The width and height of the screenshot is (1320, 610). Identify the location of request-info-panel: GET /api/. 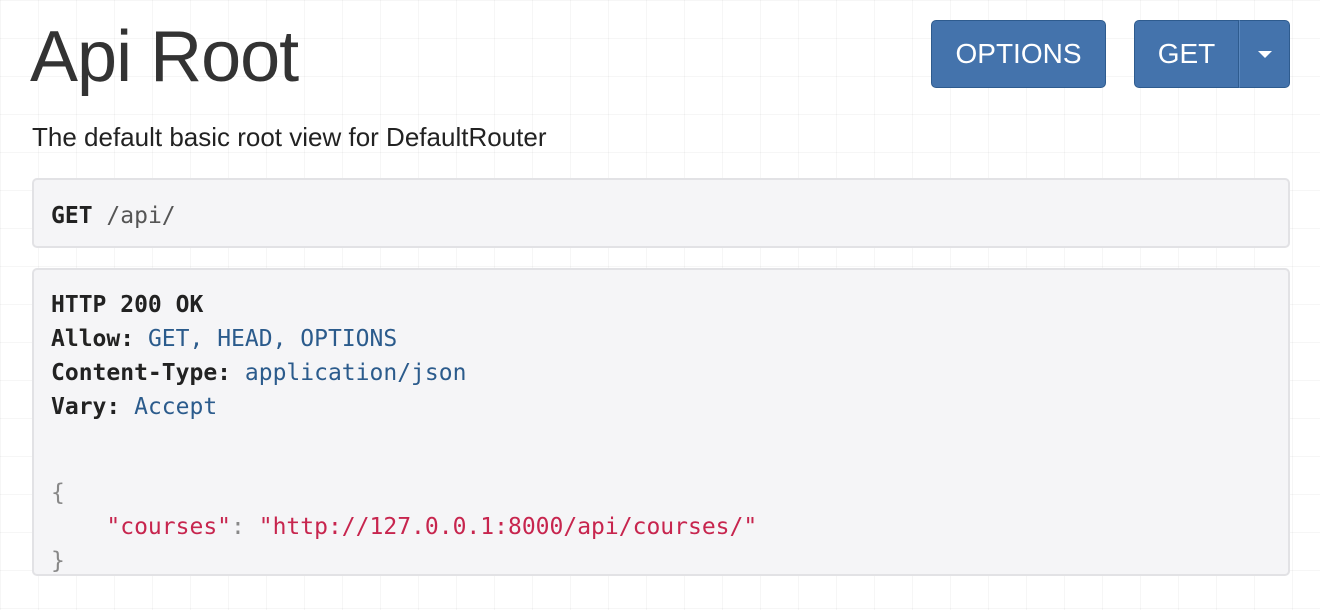
(661, 213).